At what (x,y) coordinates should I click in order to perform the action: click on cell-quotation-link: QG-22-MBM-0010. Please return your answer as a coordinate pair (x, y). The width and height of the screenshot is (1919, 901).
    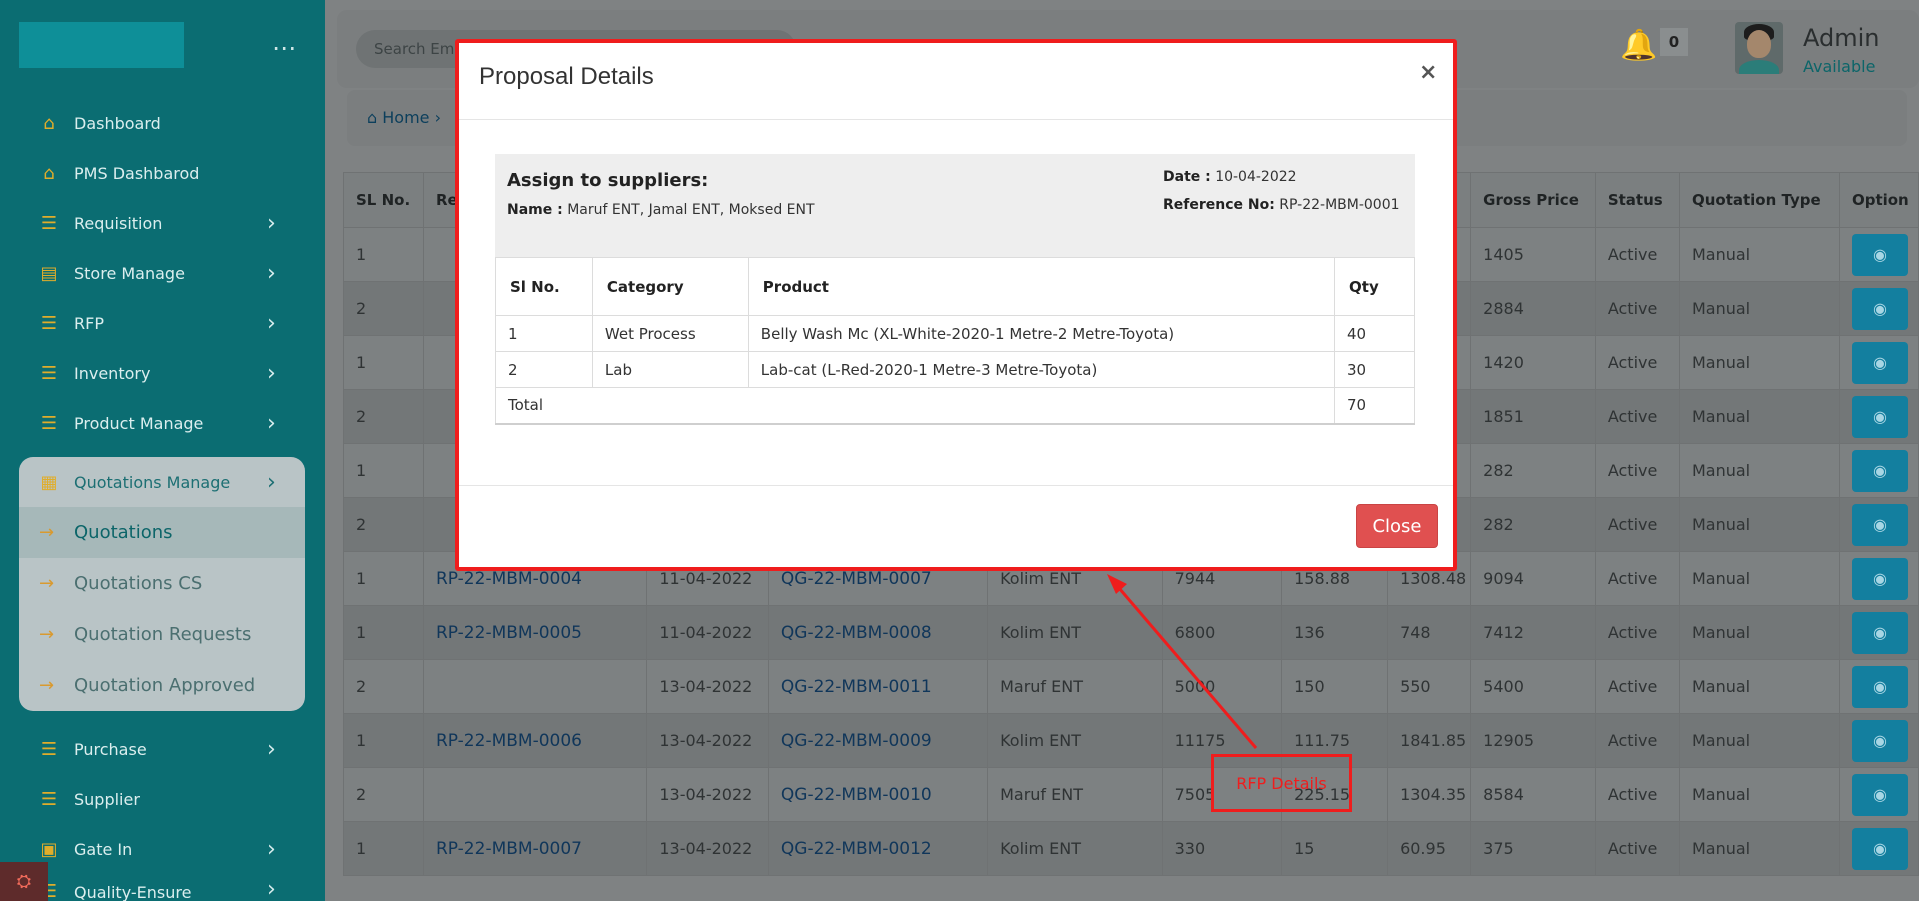
    Looking at the image, I should click on (878, 794).